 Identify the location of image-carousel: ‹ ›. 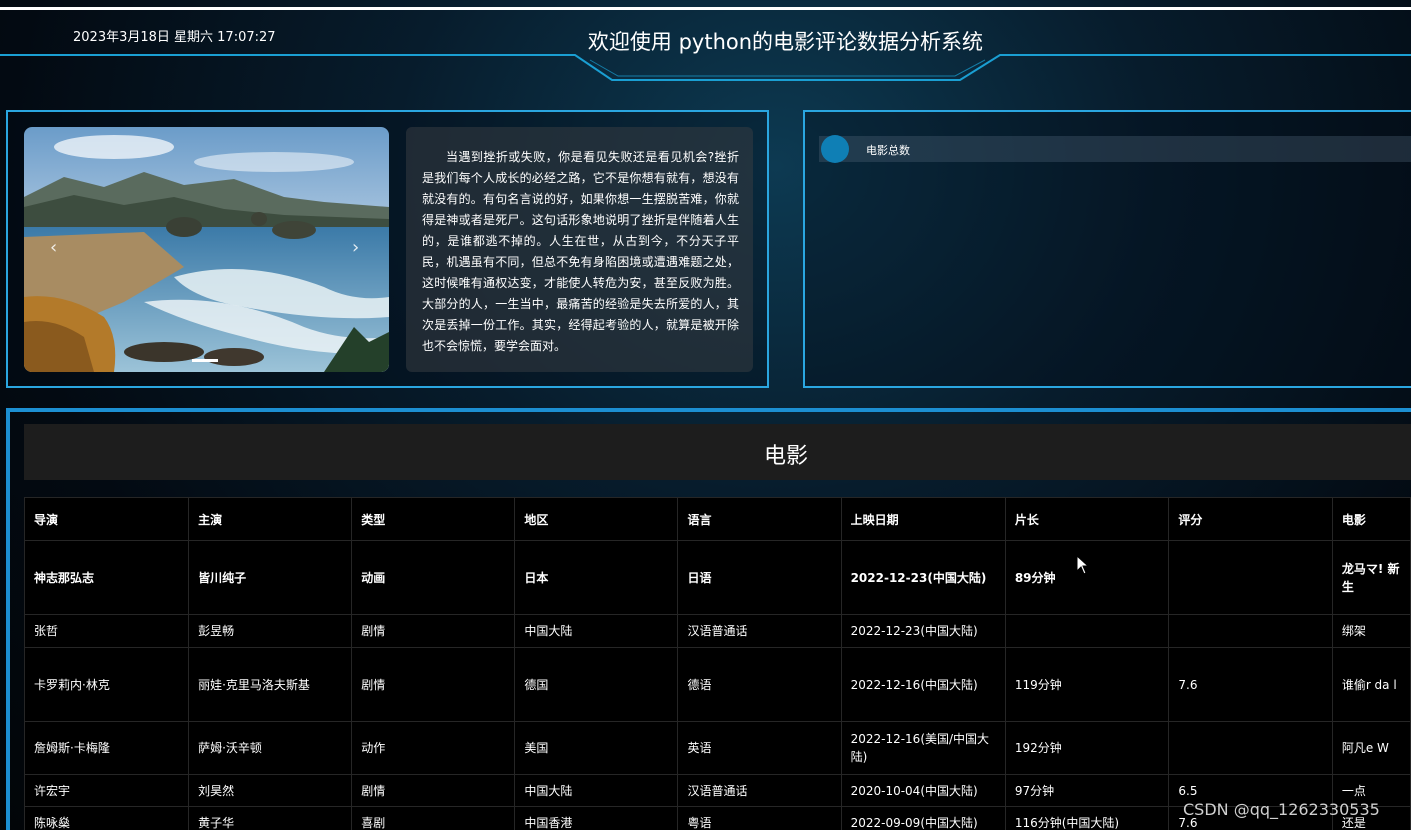
(206, 249).